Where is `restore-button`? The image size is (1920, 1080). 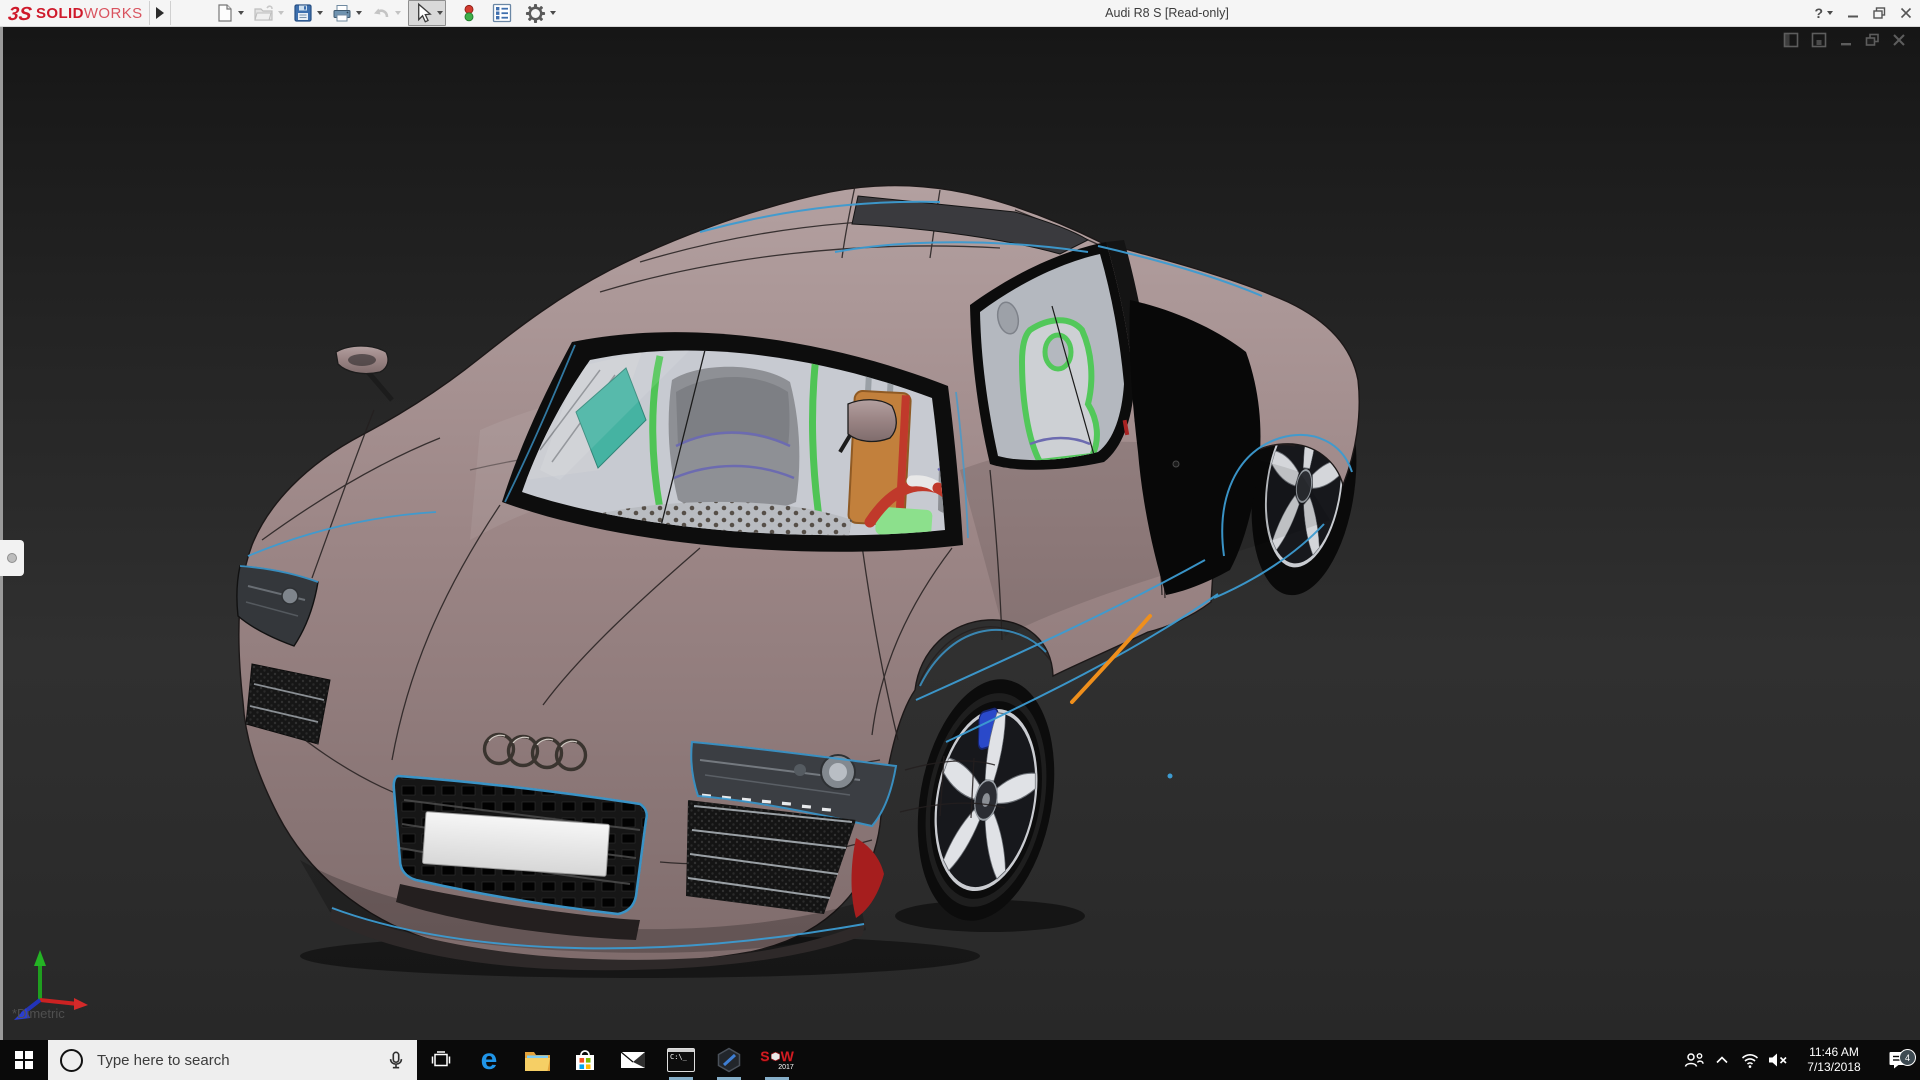
restore-button is located at coordinates (1879, 13).